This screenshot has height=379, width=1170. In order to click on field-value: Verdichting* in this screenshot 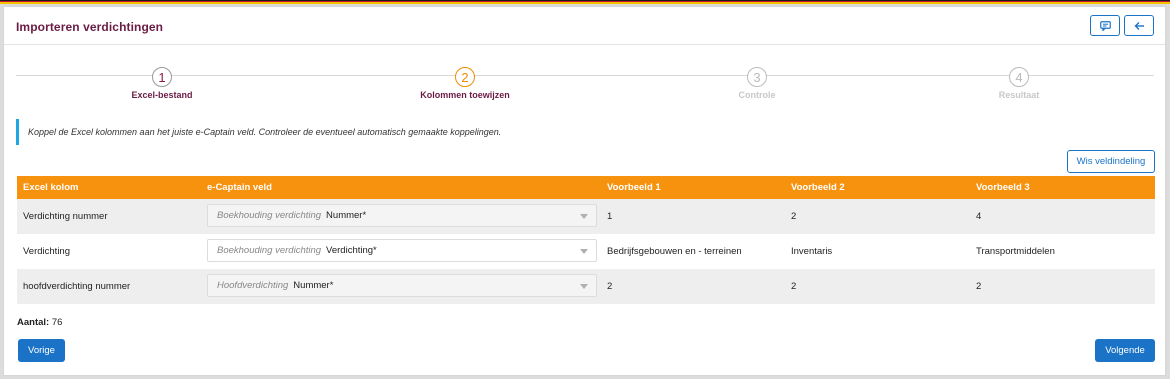, I will do `click(351, 250)`.